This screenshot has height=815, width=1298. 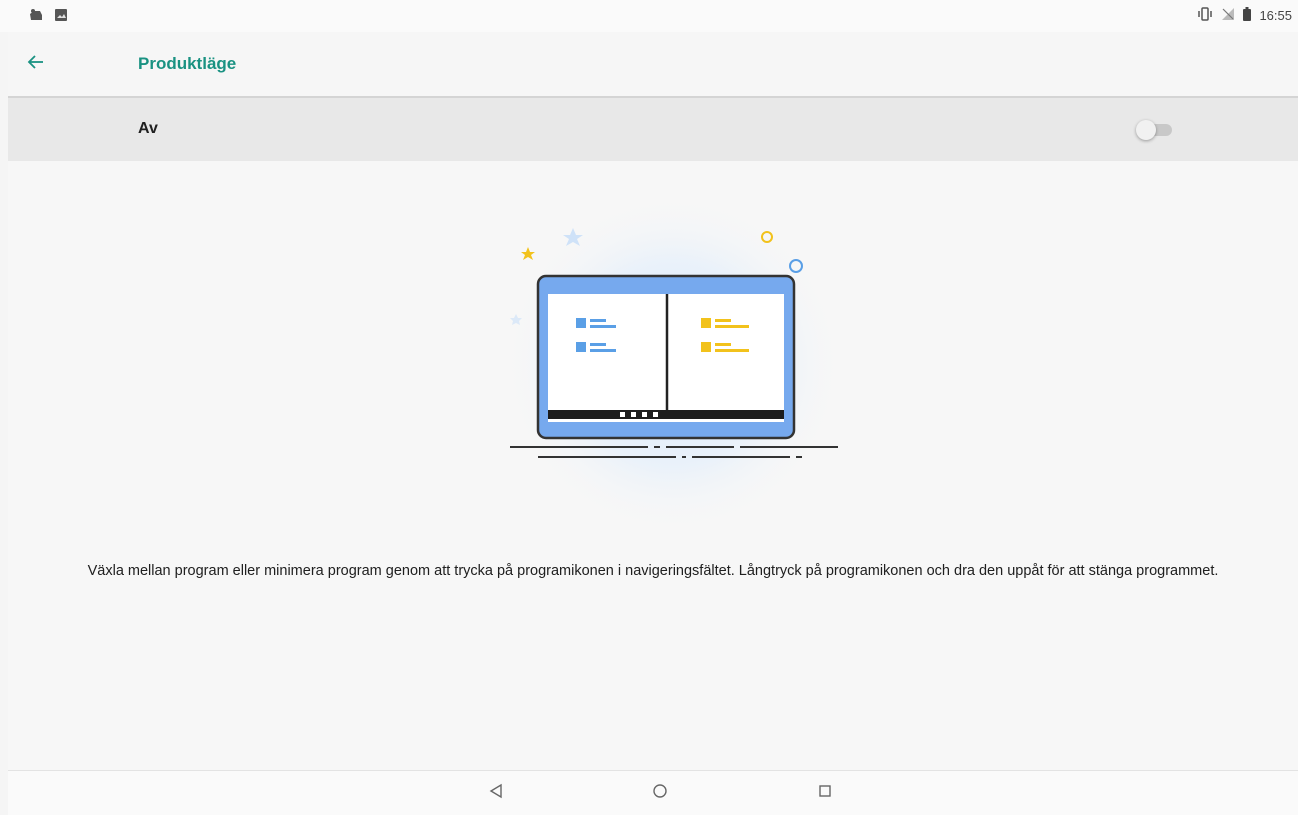 I want to click on nav-recents-button, so click(x=825, y=793).